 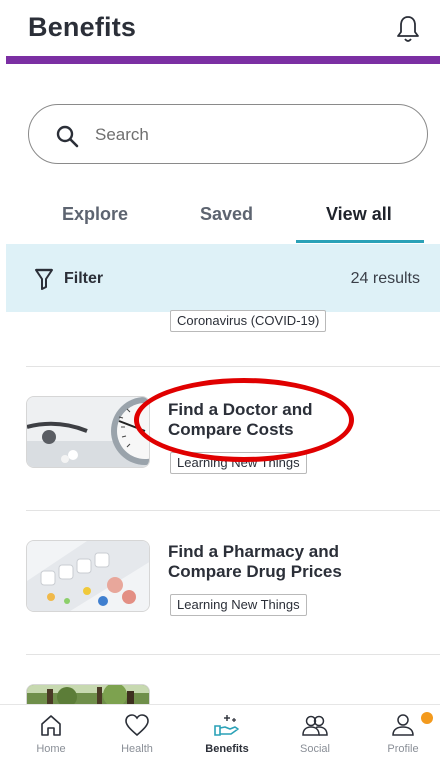 What do you see at coordinates (359, 214) in the screenshot?
I see `tab-view-all: View all` at bounding box center [359, 214].